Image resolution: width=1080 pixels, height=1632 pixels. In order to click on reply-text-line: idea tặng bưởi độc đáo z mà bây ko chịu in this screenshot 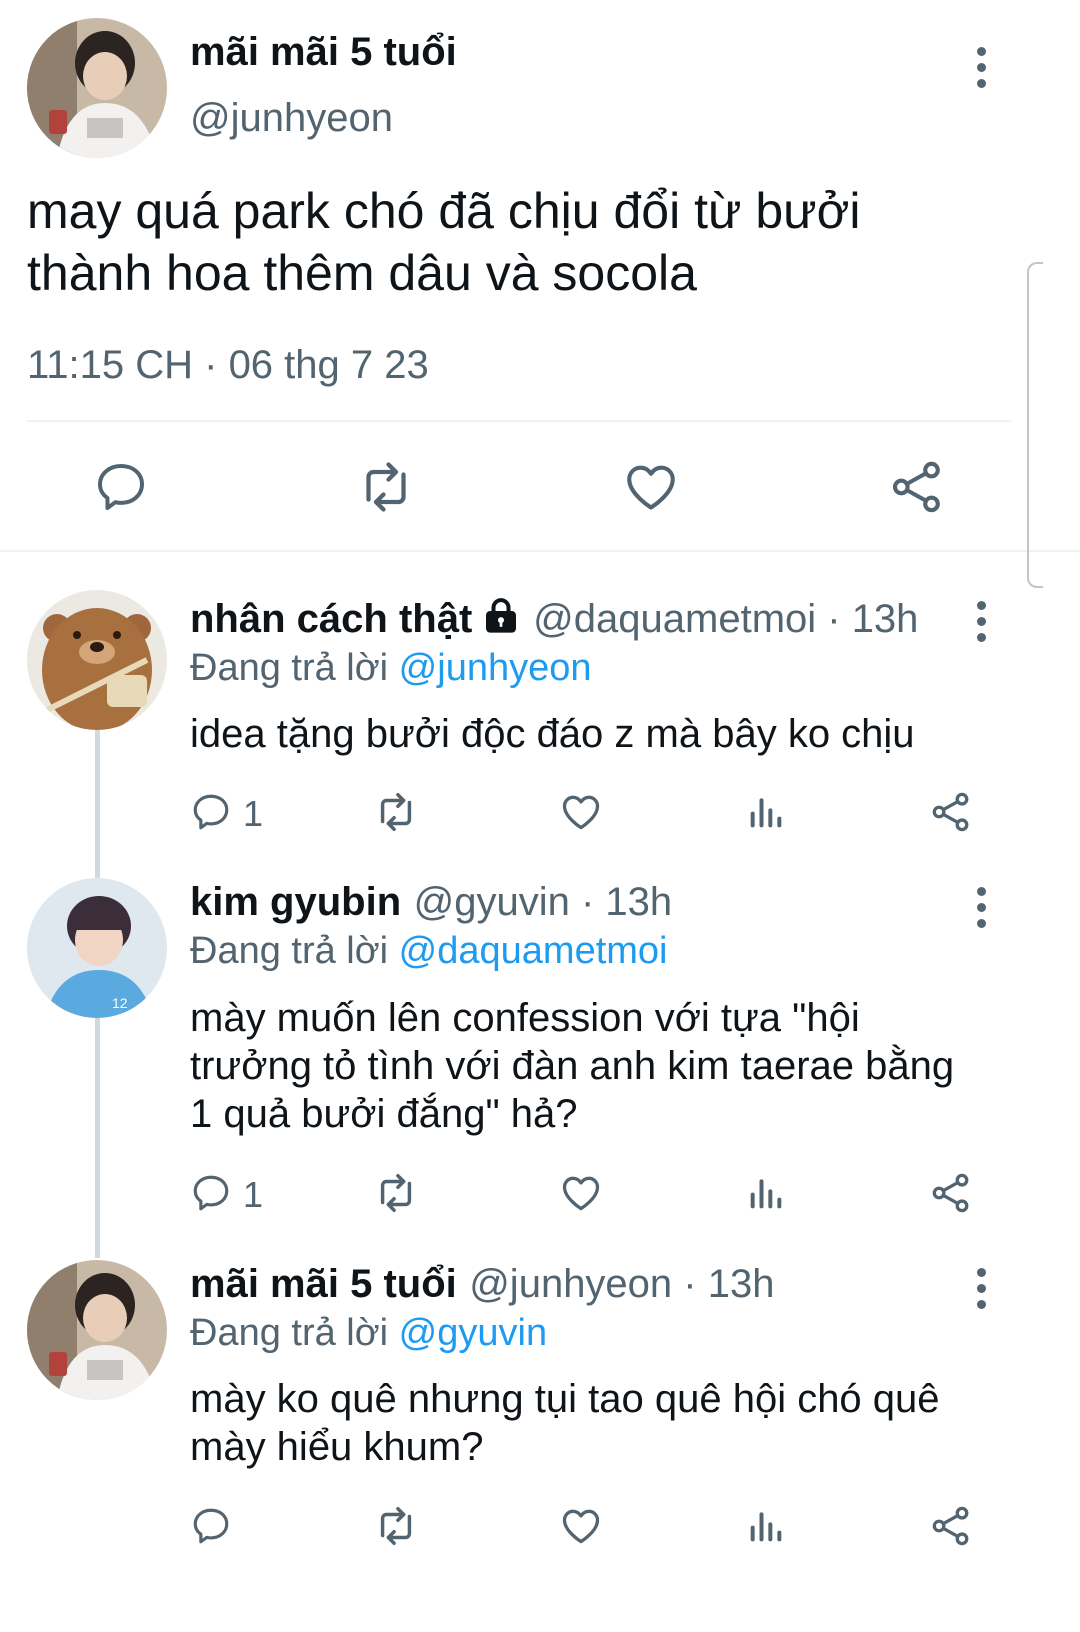, I will do `click(552, 734)`.